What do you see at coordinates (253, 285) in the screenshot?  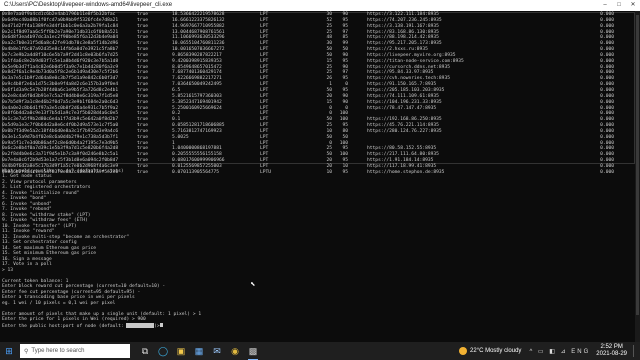 I see `mouse-pointer-icon: ⬉` at bounding box center [253, 285].